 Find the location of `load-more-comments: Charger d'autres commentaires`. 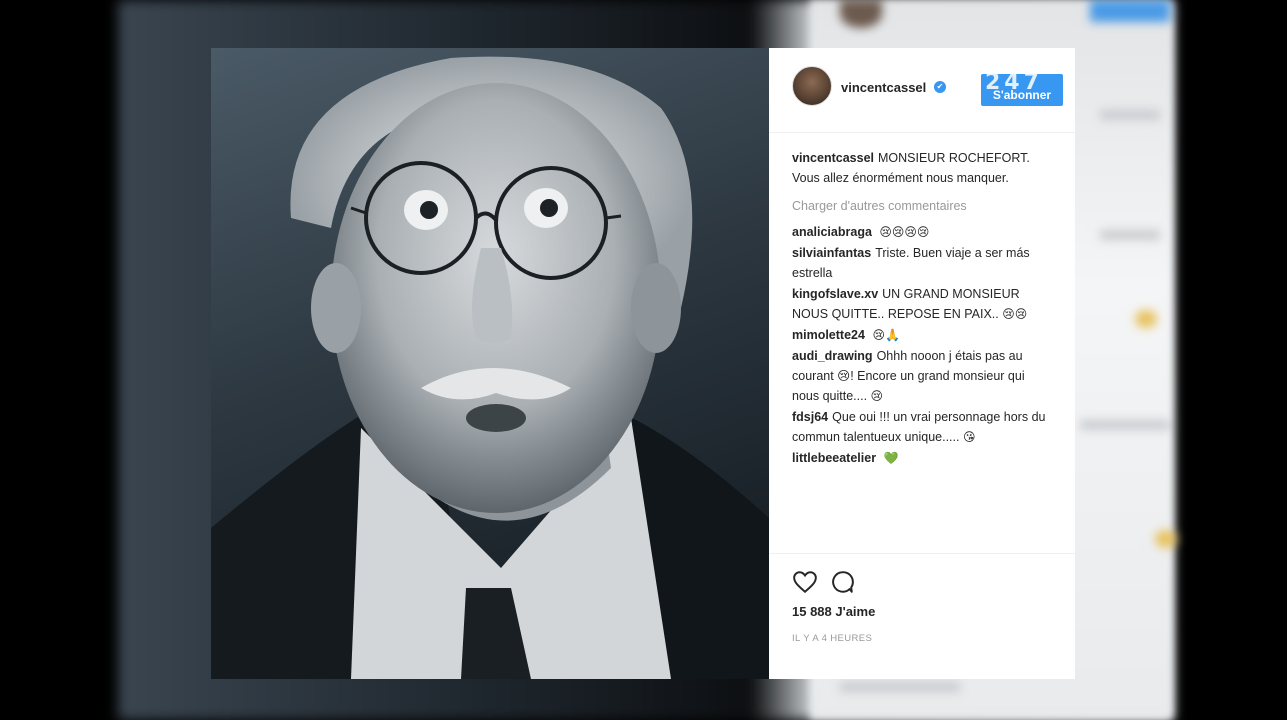

load-more-comments: Charger d'autres commentaires is located at coordinates (922, 206).